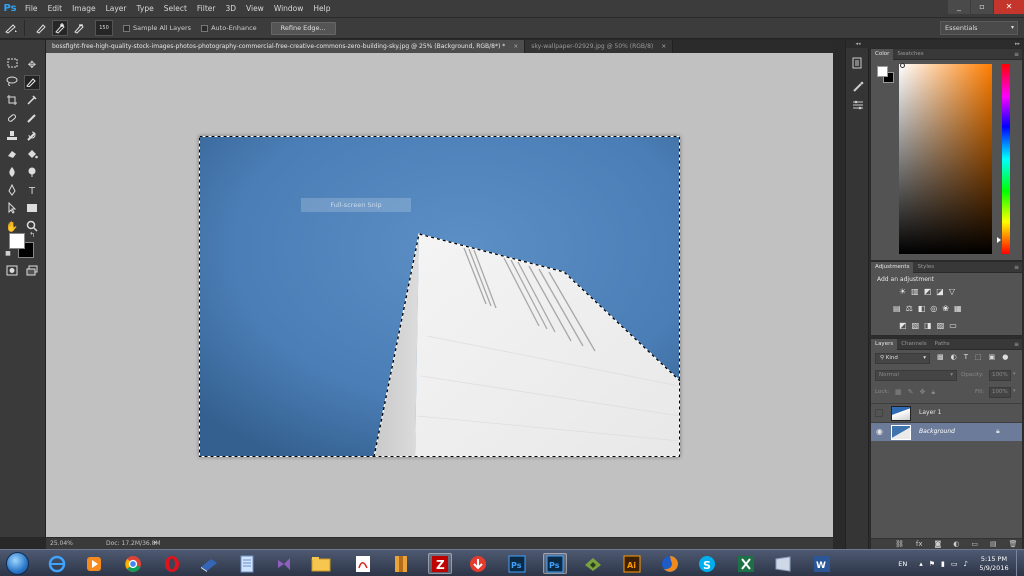 The width and height of the screenshot is (1024, 576). I want to click on curves-icon: ◩, so click(928, 291).